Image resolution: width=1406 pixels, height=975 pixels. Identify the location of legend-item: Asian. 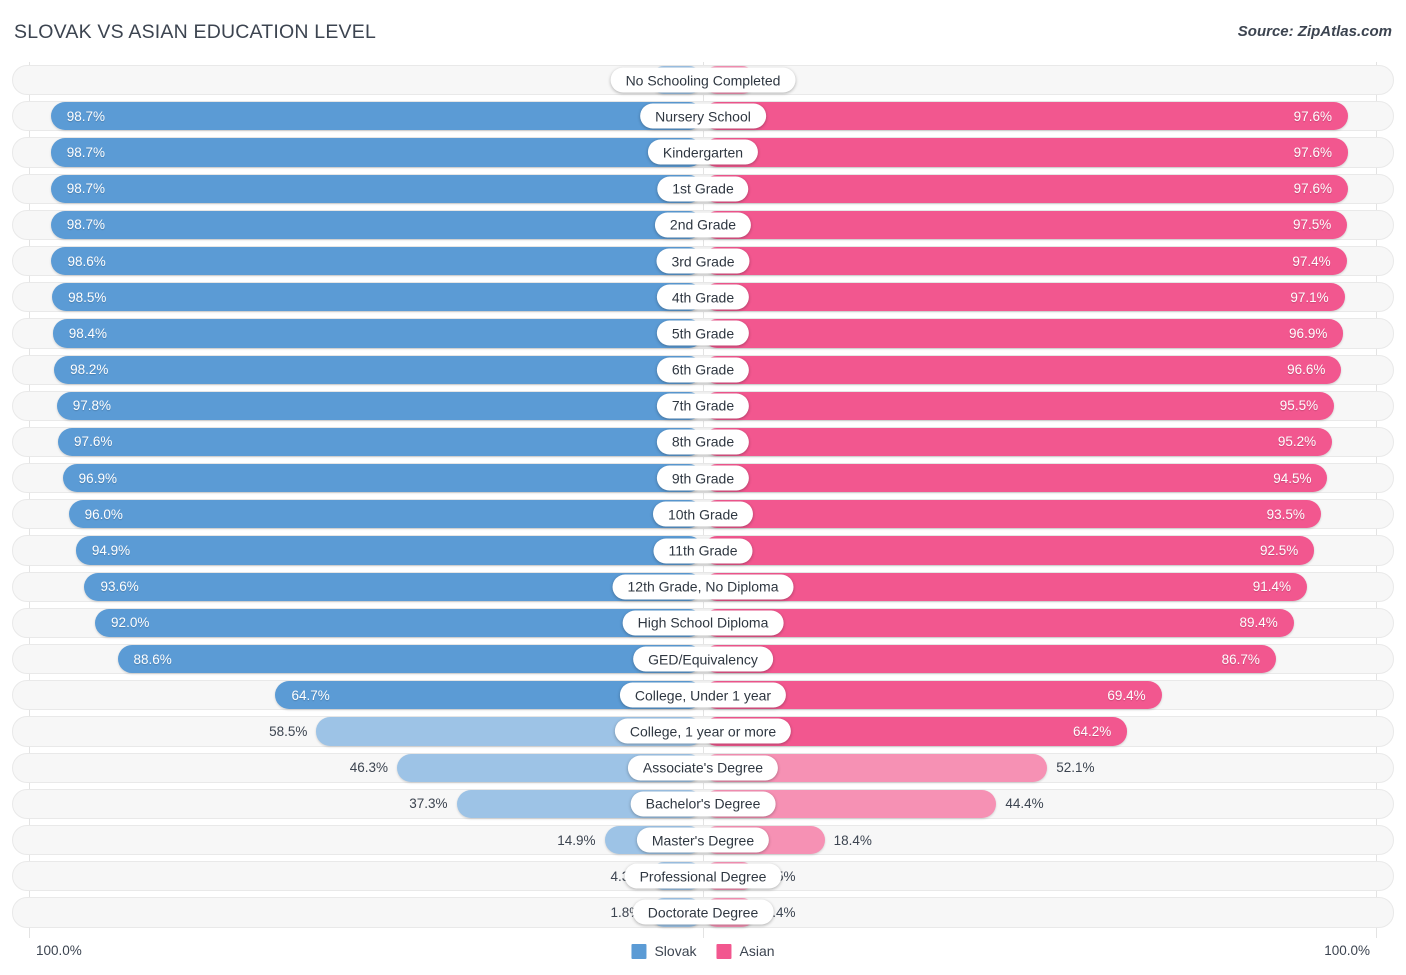
(745, 951).